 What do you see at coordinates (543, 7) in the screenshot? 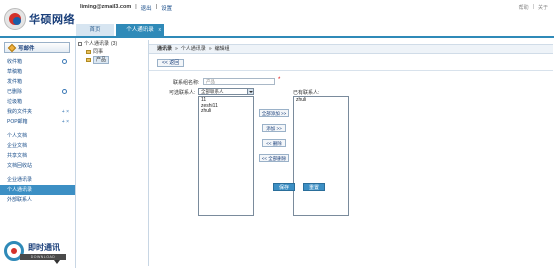
I see `about-link: 关于` at bounding box center [543, 7].